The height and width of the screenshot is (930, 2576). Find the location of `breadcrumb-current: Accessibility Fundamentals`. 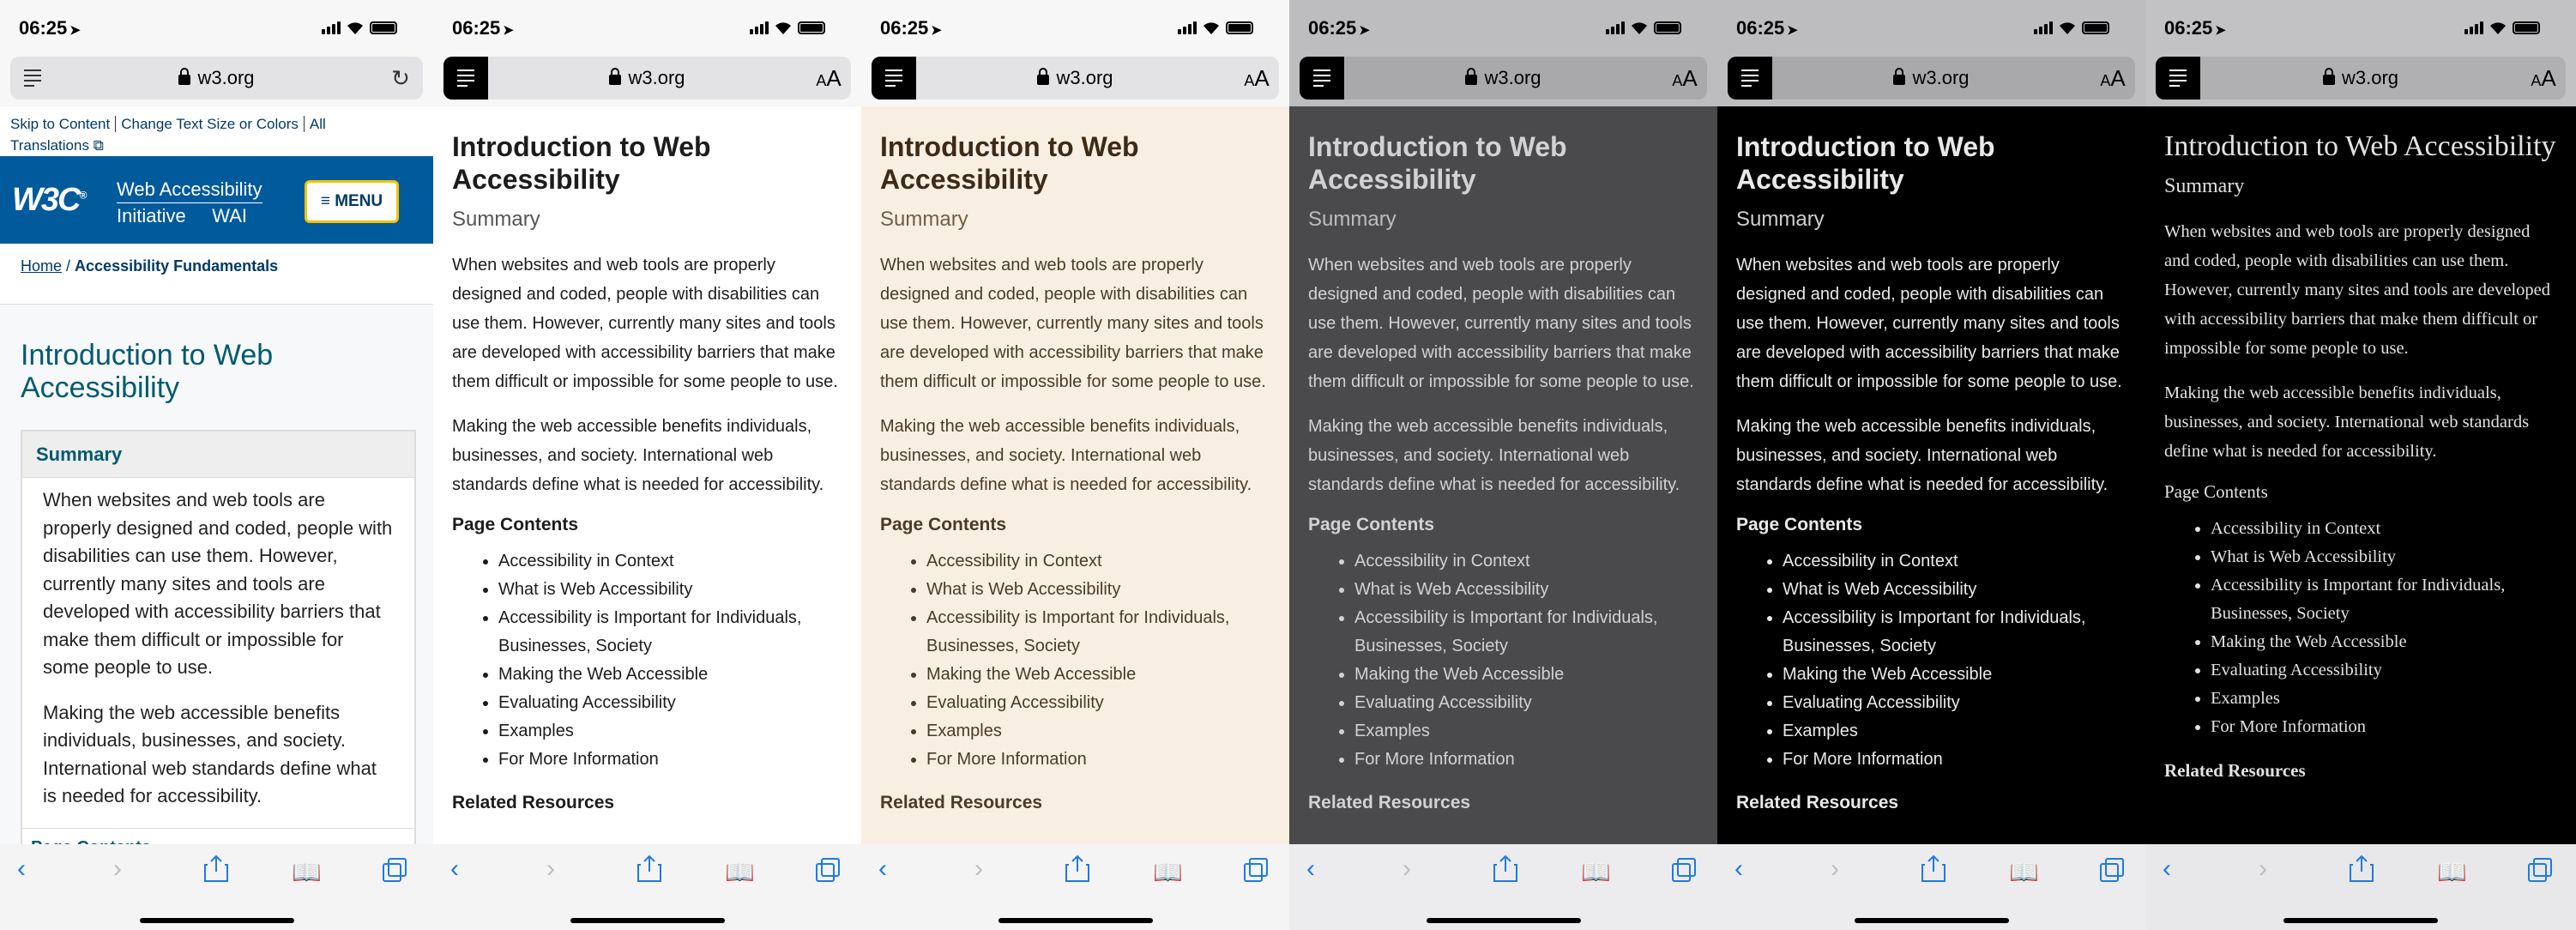

breadcrumb-current: Accessibility Fundamentals is located at coordinates (176, 266).